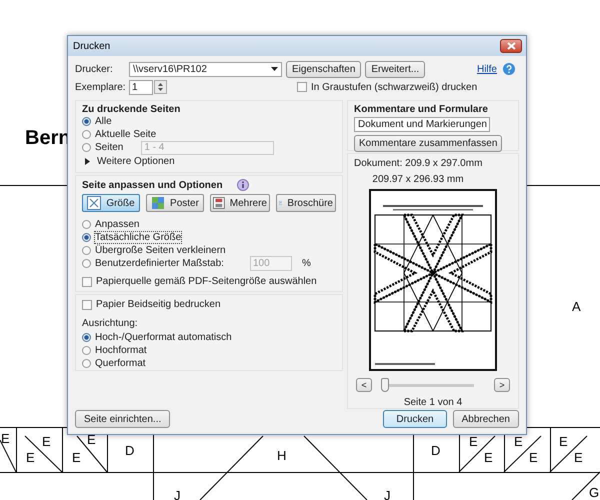 The image size is (600, 500). What do you see at coordinates (205, 69) in the screenshot?
I see `printer-dropdown: \\vserv16\PR102` at bounding box center [205, 69].